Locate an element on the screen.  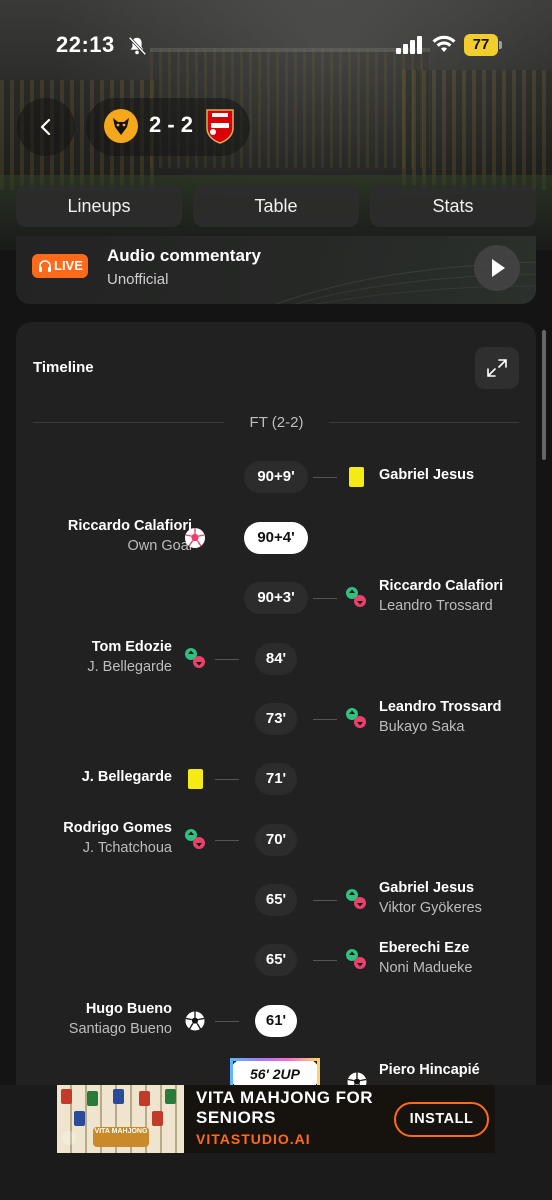
player-in: Tom Edozie is located at coordinates (131, 647).